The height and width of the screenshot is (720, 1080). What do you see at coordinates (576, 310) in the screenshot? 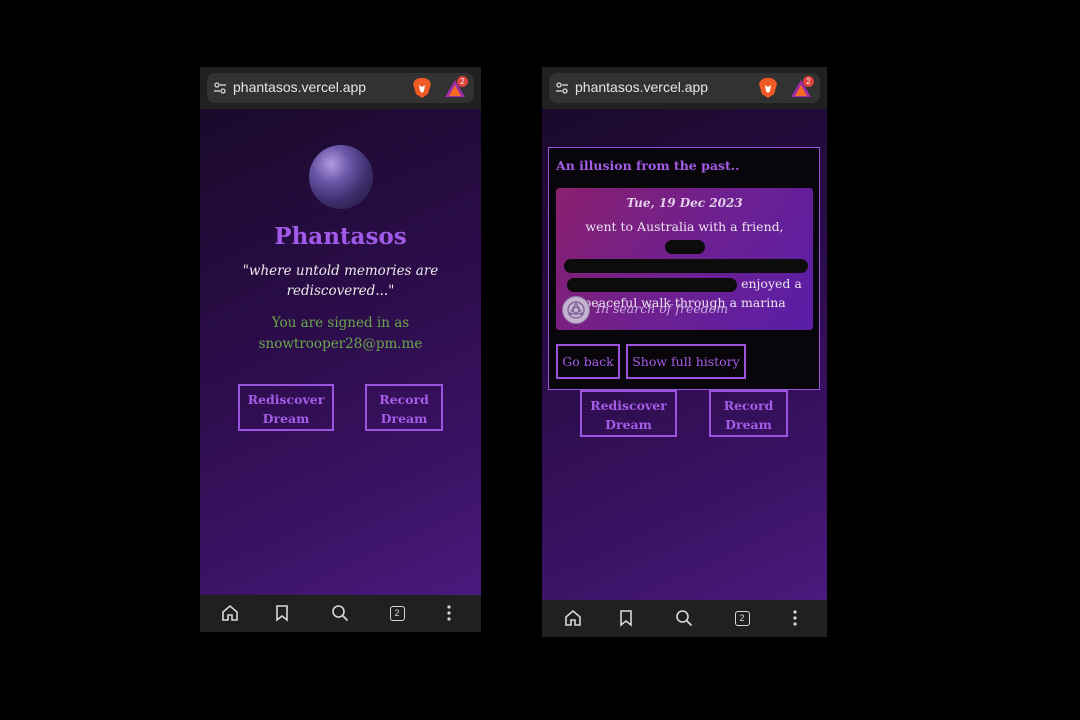
I see `mood-emblem-icon` at bounding box center [576, 310].